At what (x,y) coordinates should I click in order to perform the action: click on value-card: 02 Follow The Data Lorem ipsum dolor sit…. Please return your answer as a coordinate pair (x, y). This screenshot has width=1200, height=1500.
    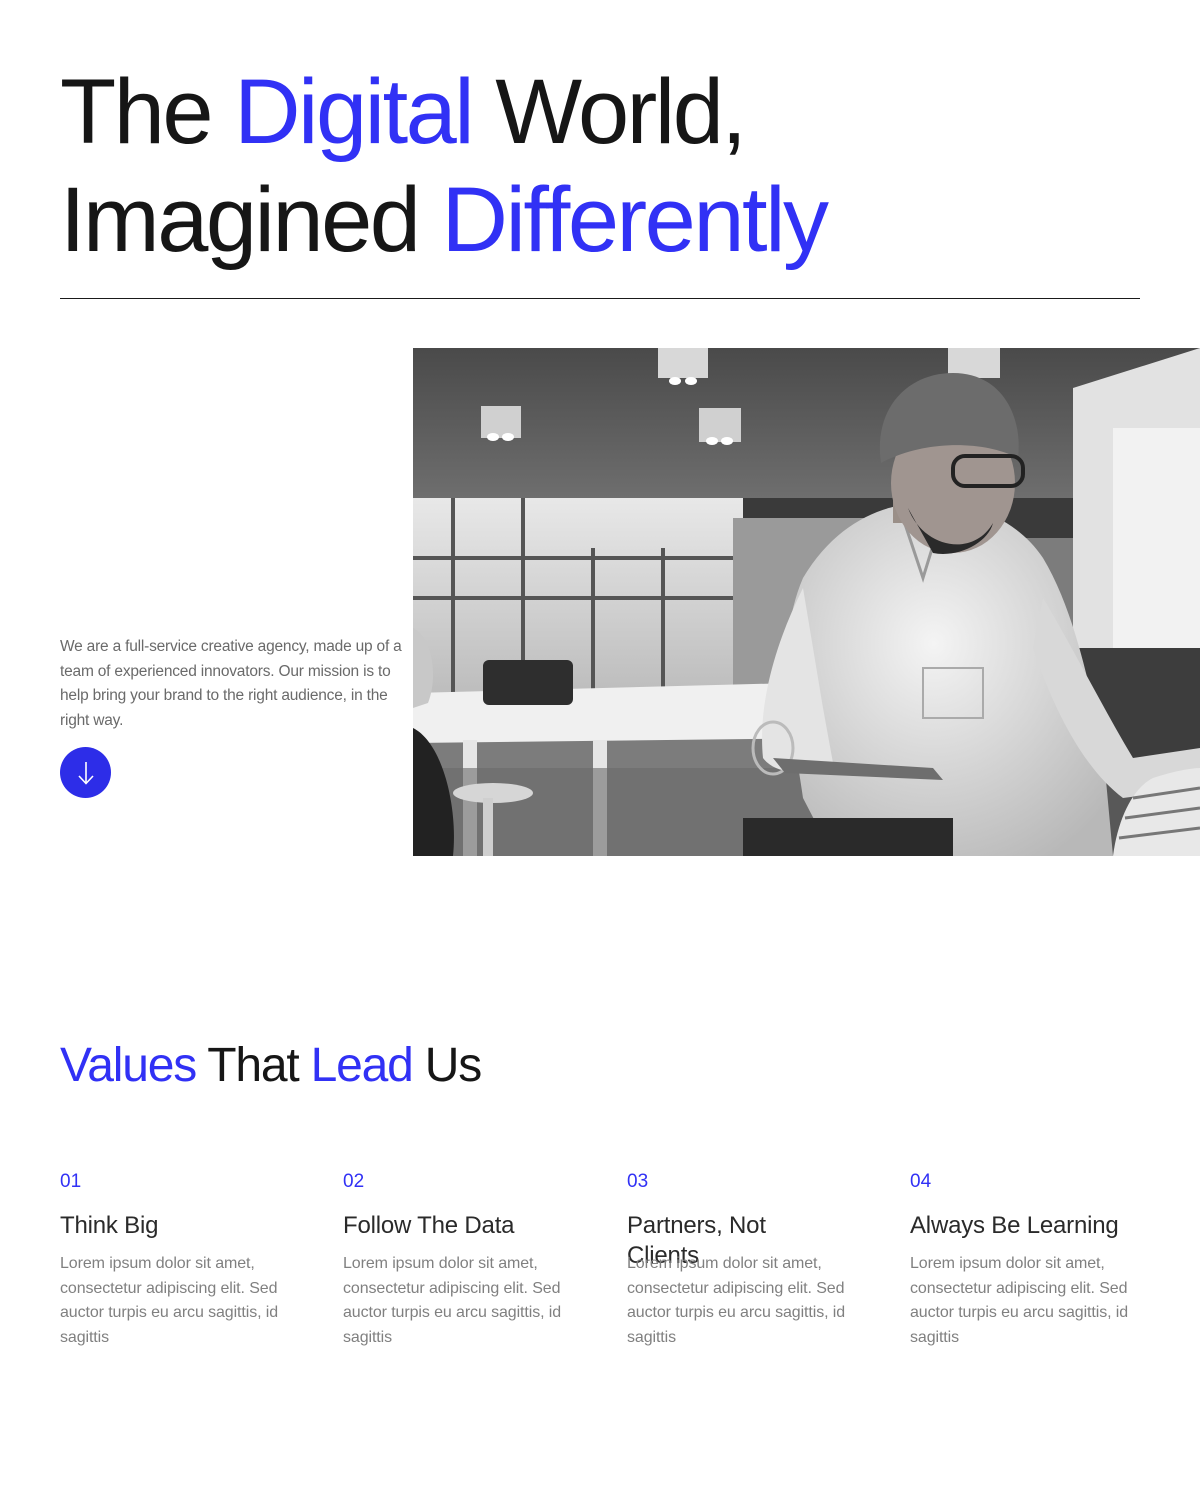
    Looking at the image, I should click on (463, 1257).